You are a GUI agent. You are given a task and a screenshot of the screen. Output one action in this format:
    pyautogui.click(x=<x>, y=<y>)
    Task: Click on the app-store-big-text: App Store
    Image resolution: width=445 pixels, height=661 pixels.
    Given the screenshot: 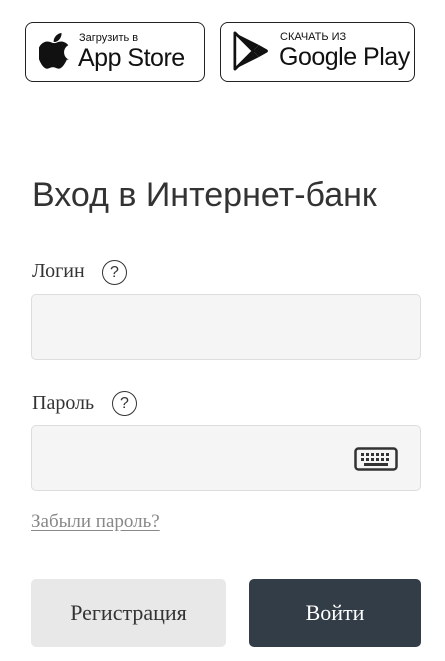 What is the action you would take?
    pyautogui.click(x=131, y=58)
    